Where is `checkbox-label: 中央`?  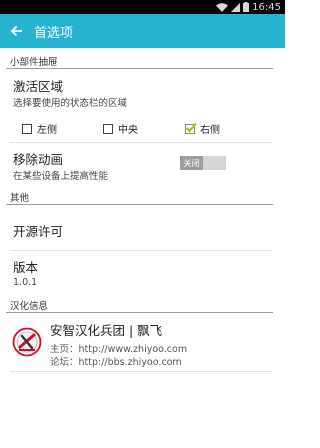 checkbox-label: 中央 is located at coordinates (128, 130).